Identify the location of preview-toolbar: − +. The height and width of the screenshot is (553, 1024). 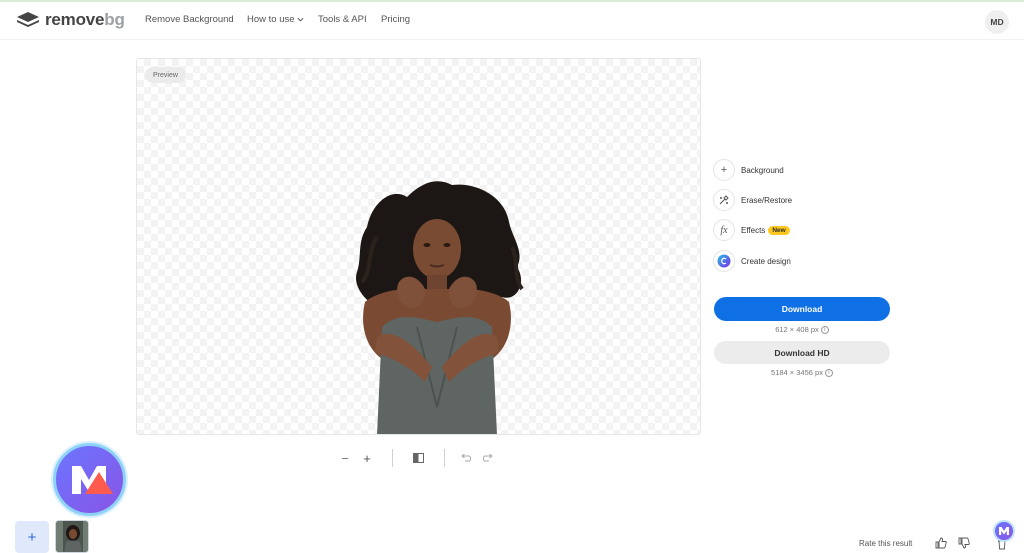
(418, 458).